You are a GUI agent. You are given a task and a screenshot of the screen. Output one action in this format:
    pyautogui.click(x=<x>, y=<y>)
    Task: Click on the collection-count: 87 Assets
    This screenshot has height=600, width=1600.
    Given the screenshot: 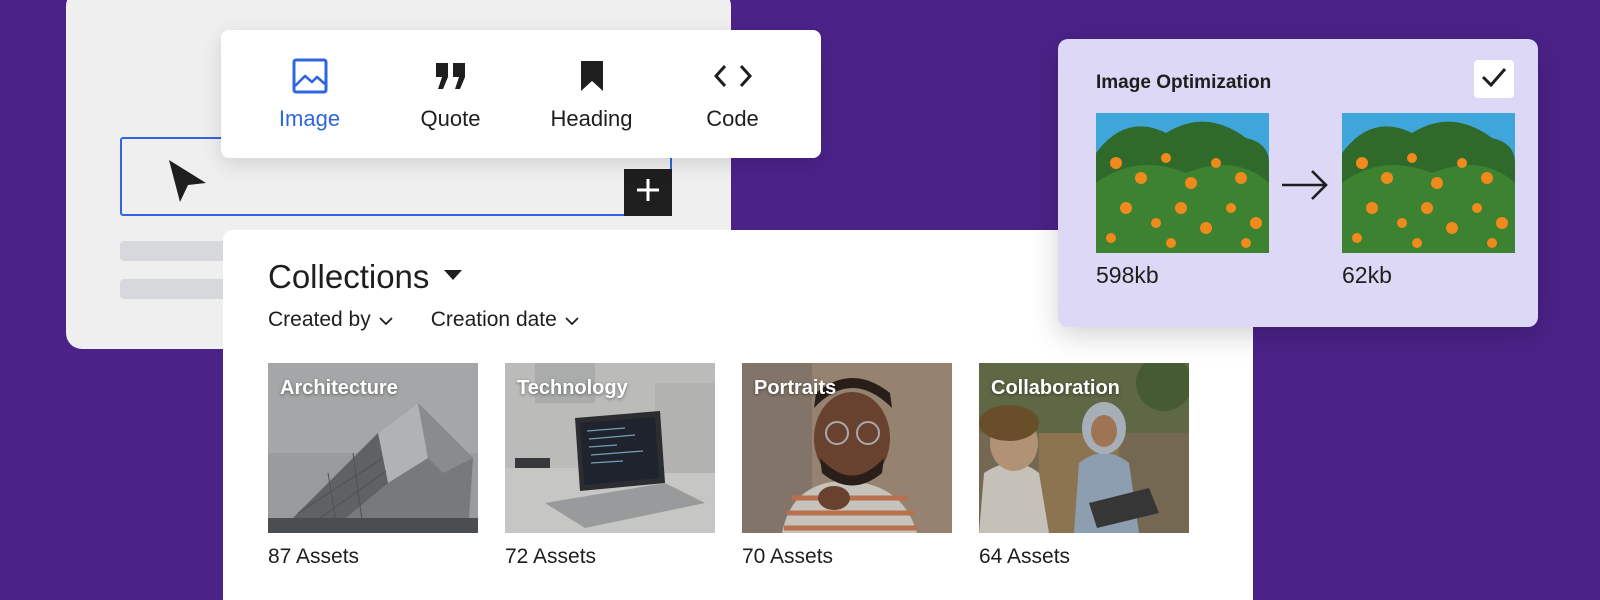 What is the action you would take?
    pyautogui.click(x=314, y=556)
    